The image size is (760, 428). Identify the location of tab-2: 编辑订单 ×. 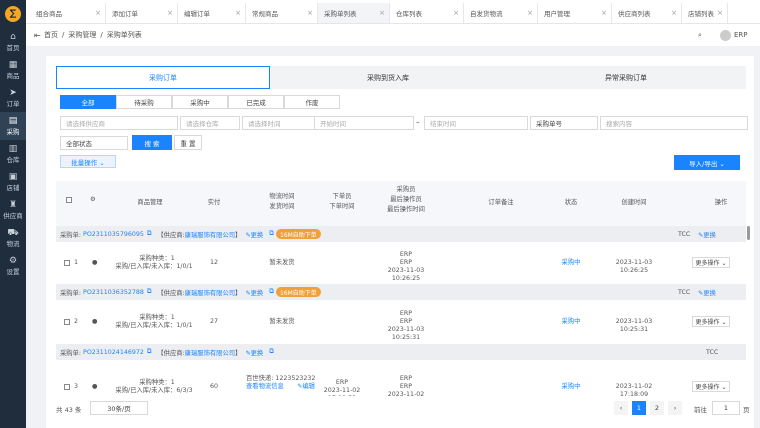
(212, 13).